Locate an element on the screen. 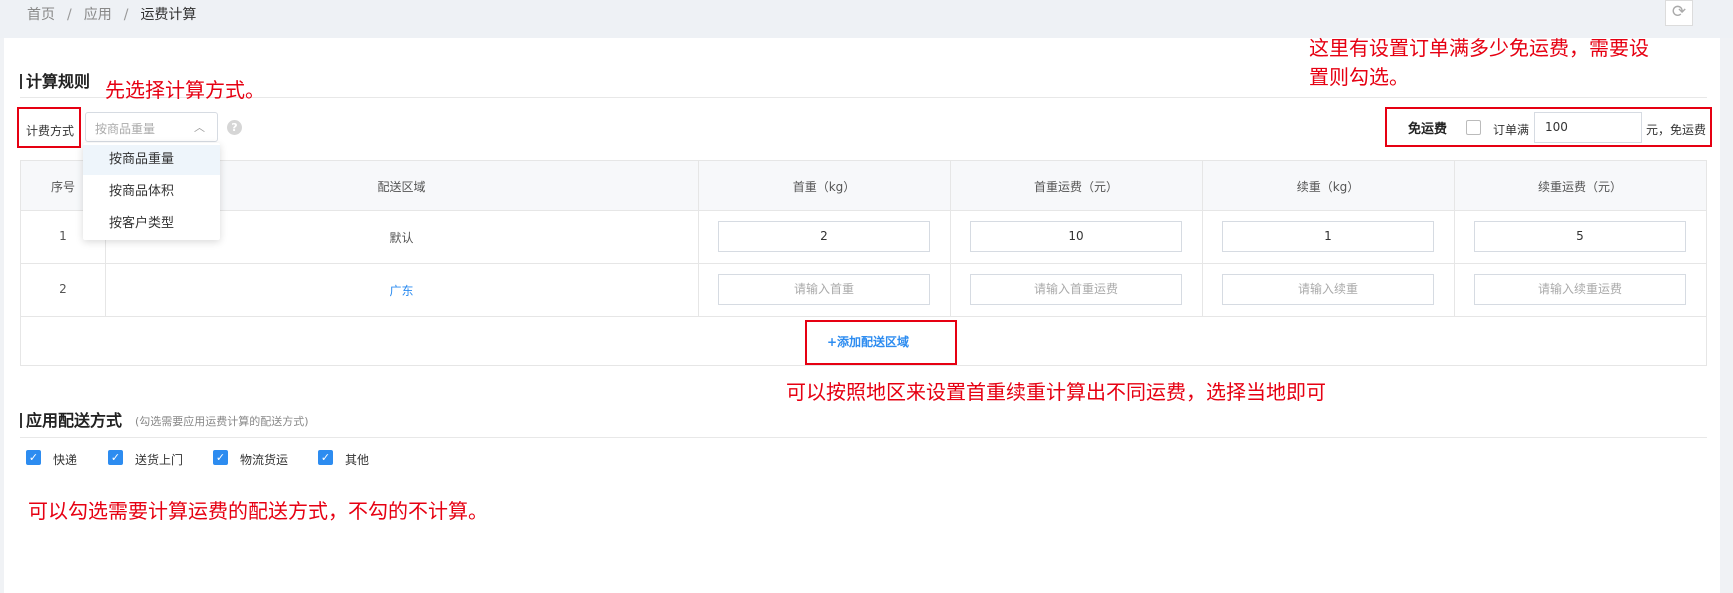  billing-method-dropdown: 按商品重量 按商品体积 按客户类型 is located at coordinates (151, 191).